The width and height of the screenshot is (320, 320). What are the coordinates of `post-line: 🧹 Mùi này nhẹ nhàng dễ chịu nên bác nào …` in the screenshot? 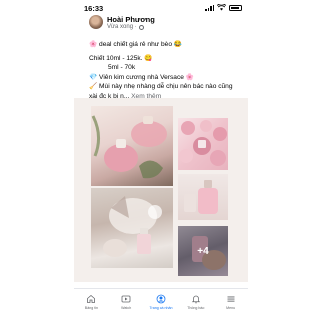 It's located at (161, 86).